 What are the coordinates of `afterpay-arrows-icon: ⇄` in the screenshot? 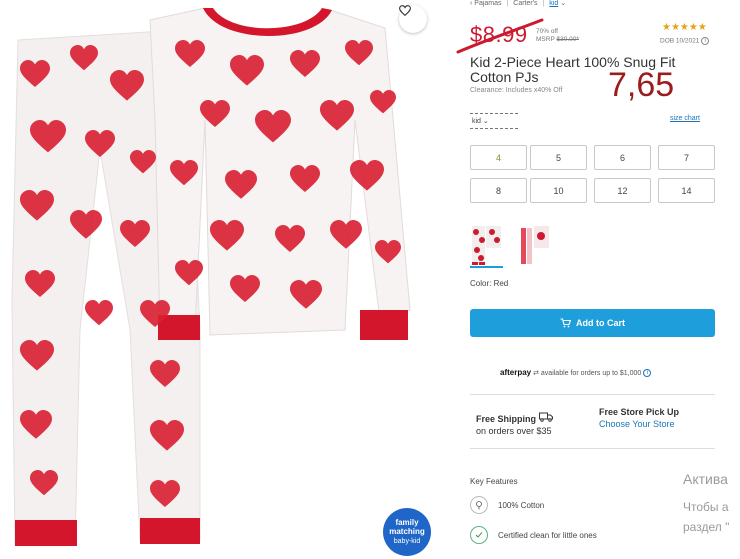 It's located at (536, 373).